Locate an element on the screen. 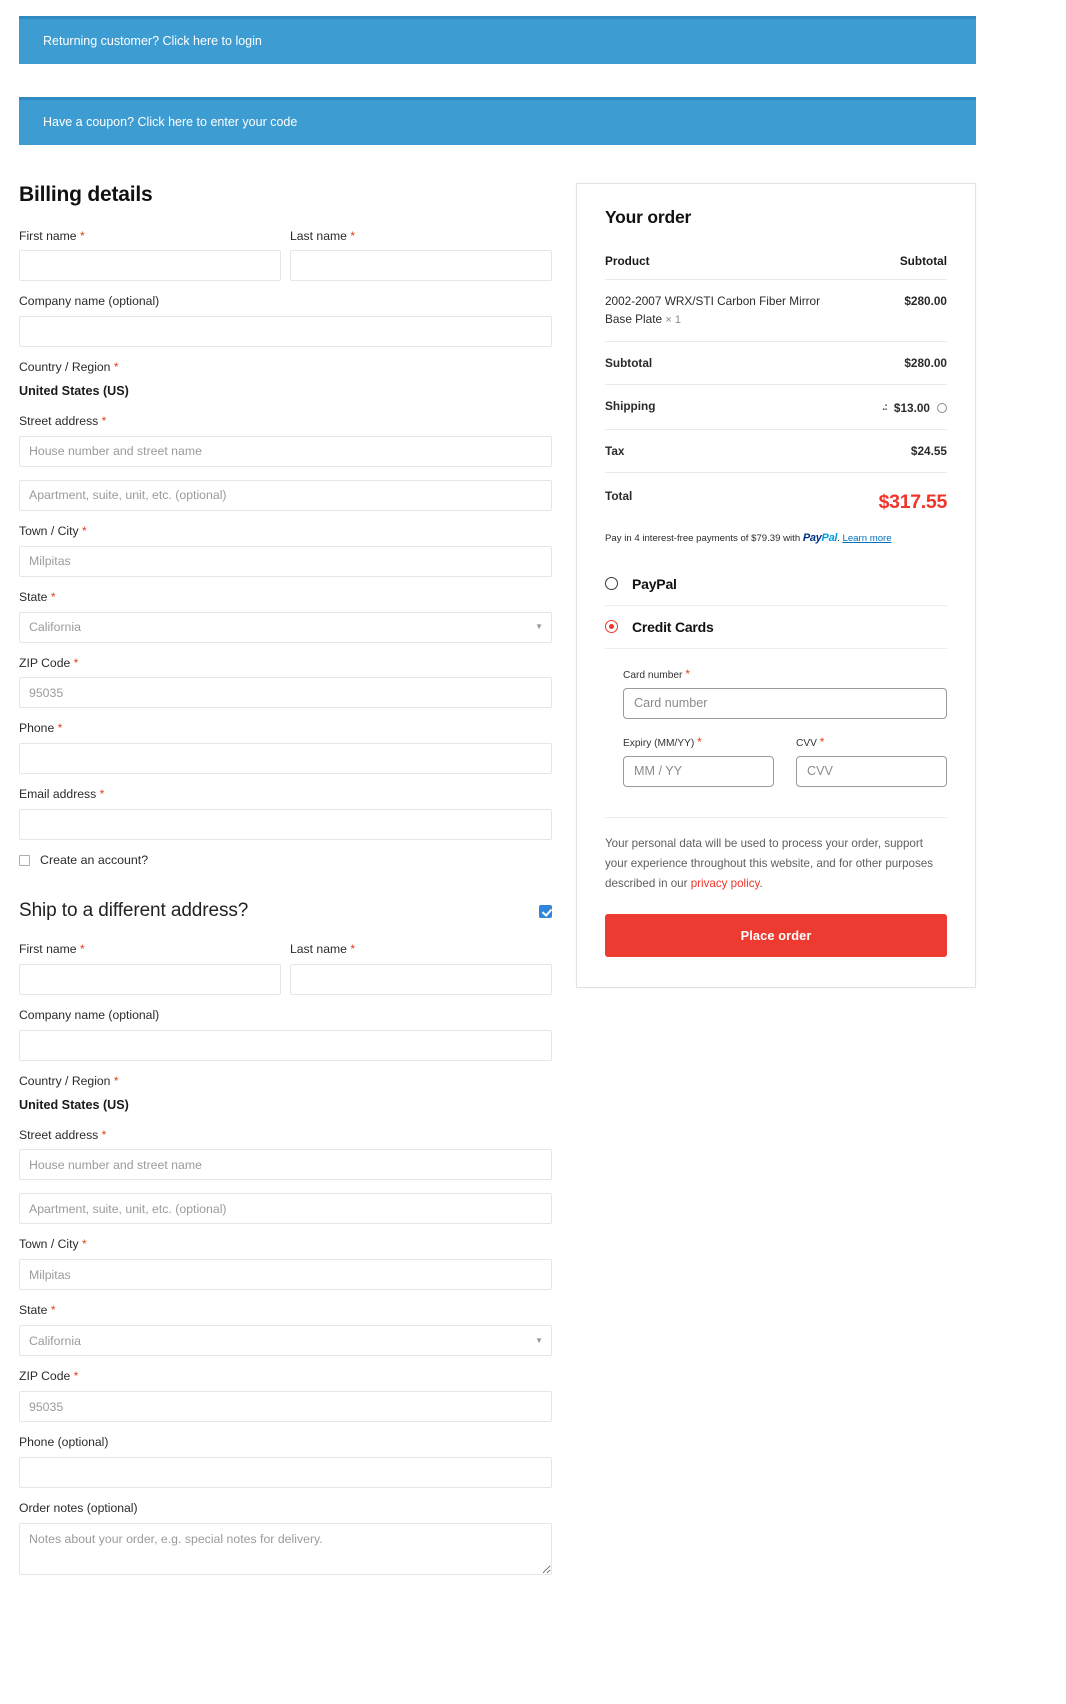  billing-company-label: Company name (optional) is located at coordinates (89, 301).